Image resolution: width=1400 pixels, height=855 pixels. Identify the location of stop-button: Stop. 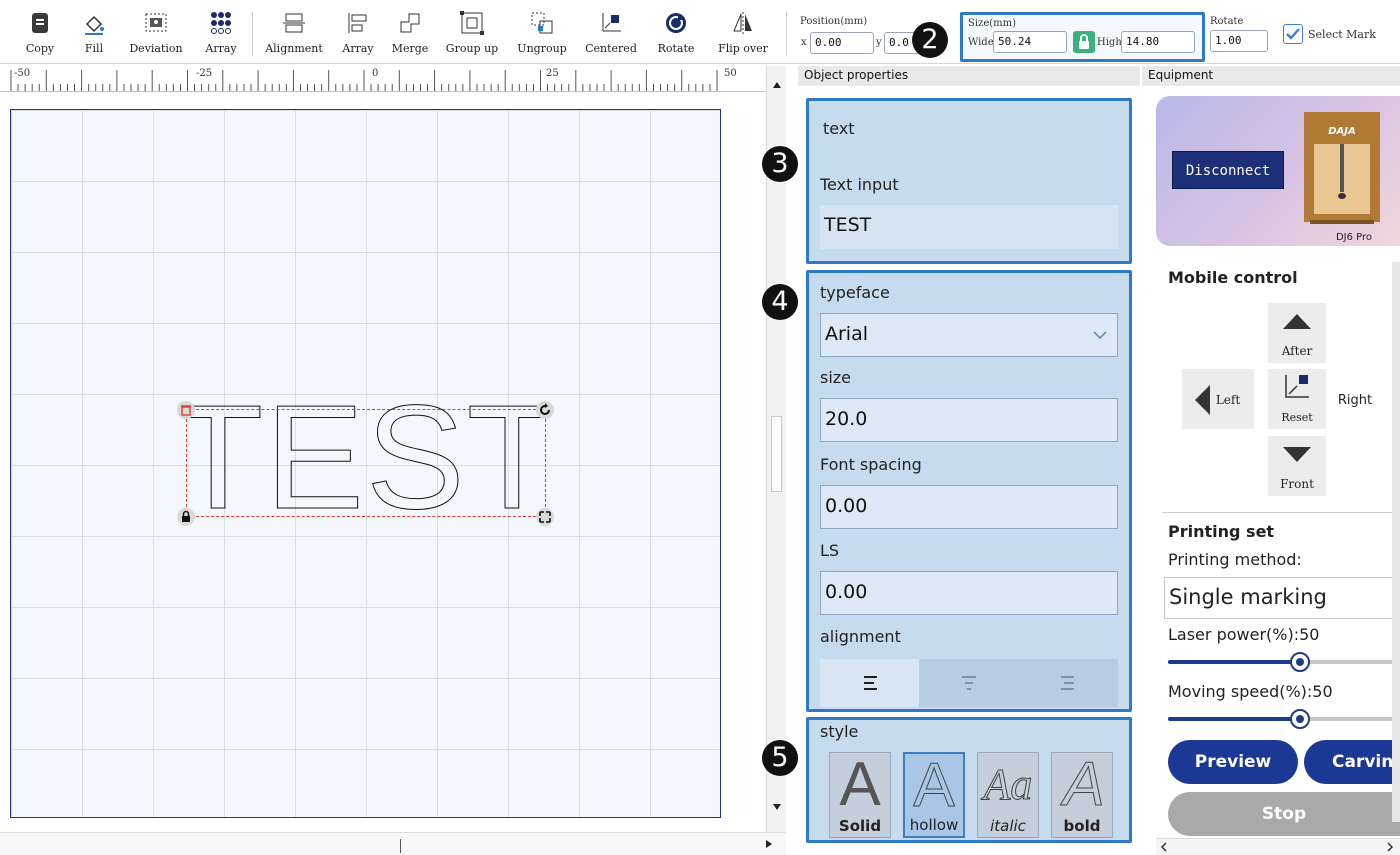
(1284, 814).